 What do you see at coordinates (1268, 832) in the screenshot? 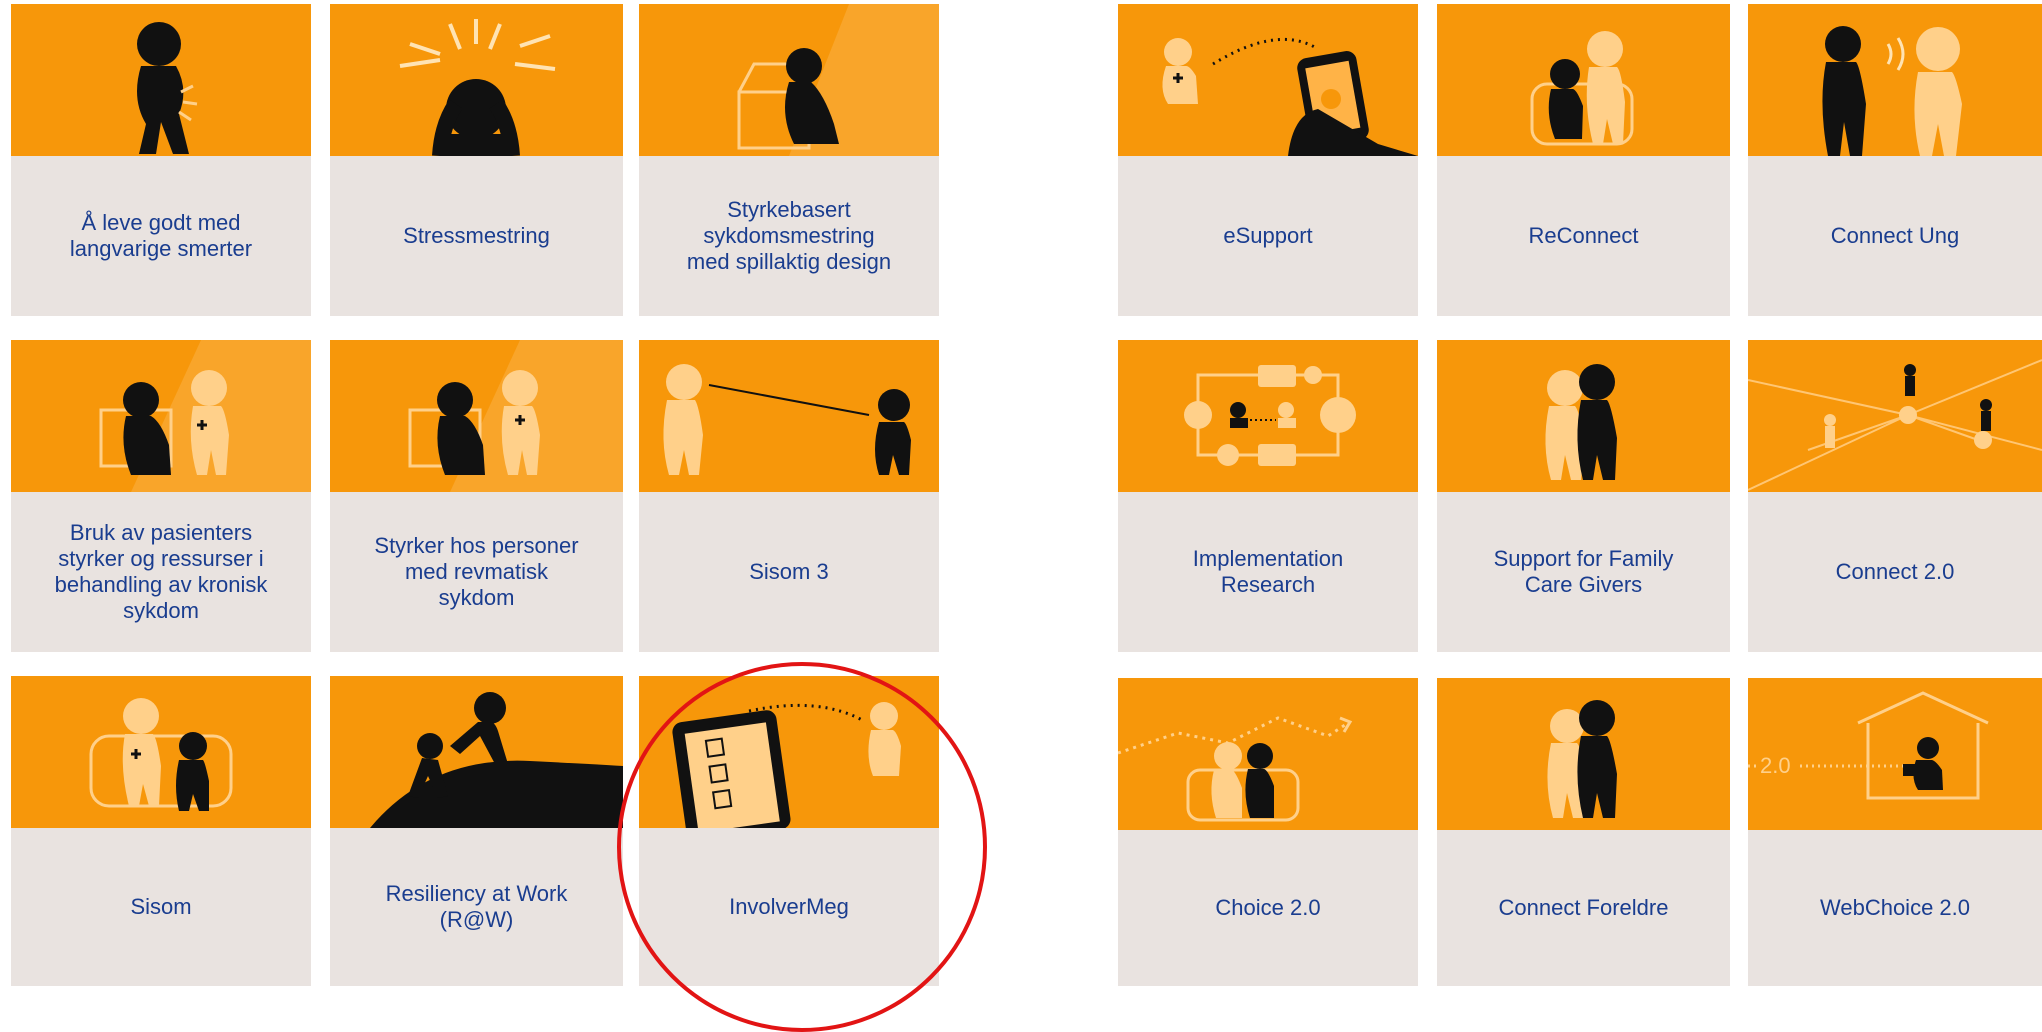
I see `program-tile: Choice 2.0` at bounding box center [1268, 832].